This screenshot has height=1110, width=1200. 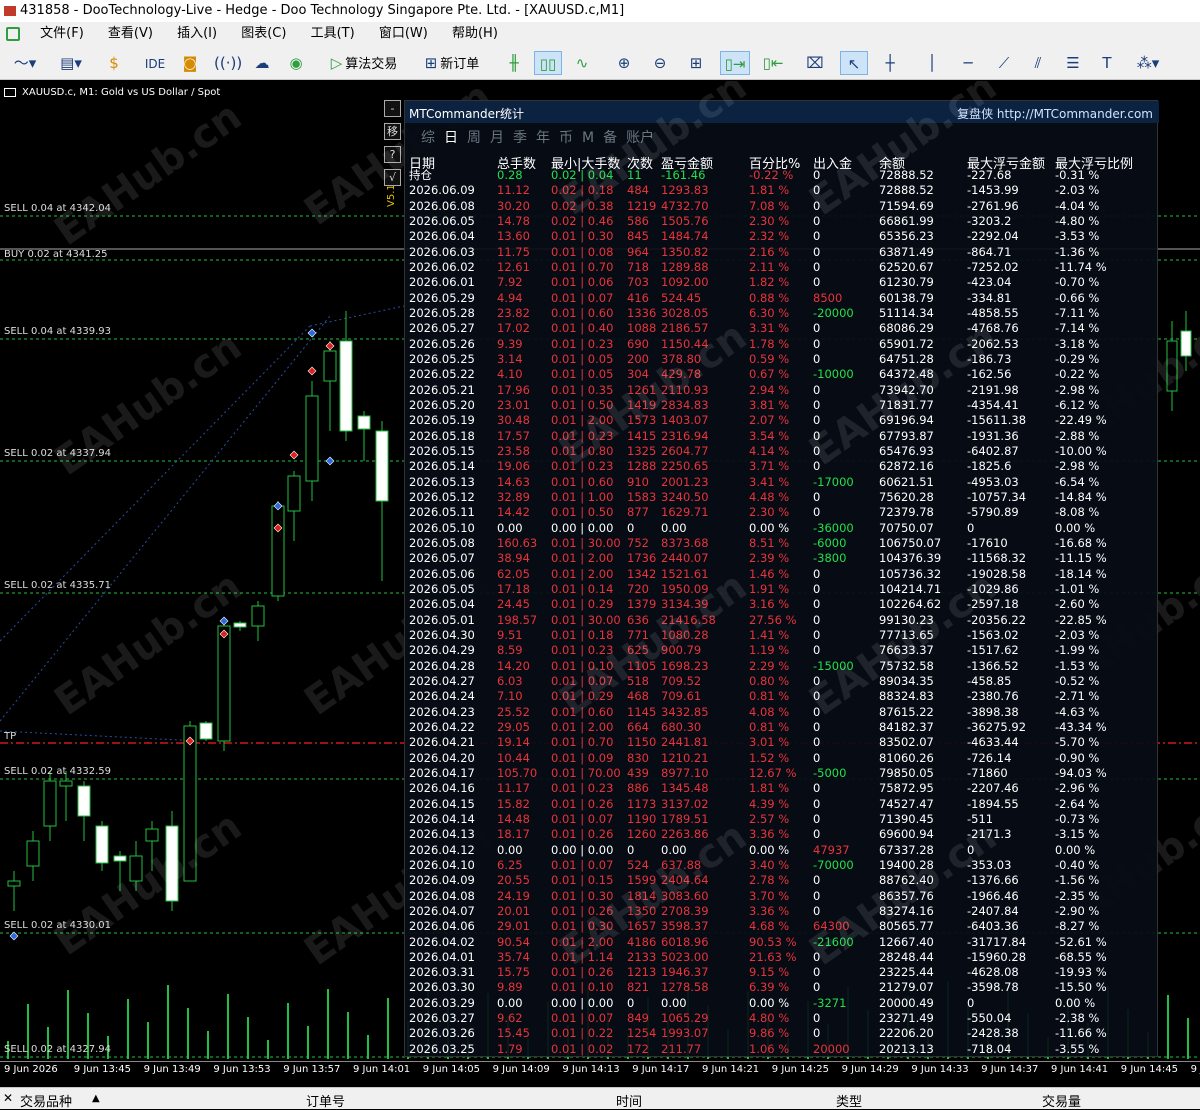 What do you see at coordinates (155, 63) in the screenshot?
I see `ide-button: IDE` at bounding box center [155, 63].